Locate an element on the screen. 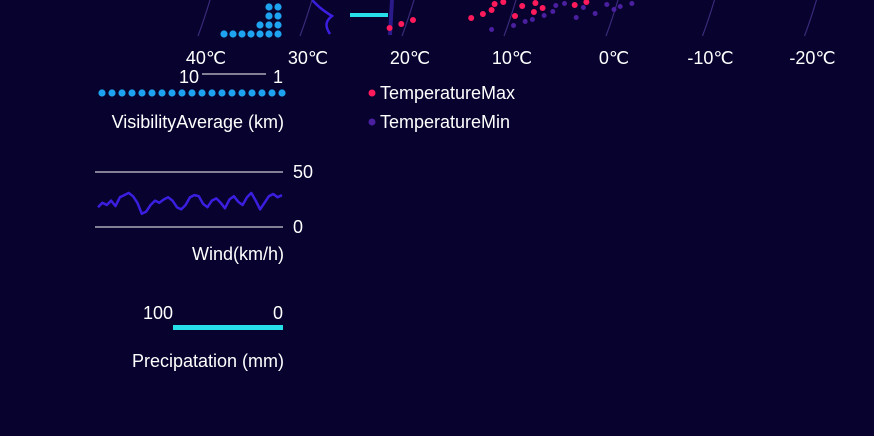 This screenshot has width=874, height=436. precip-scale-right: 0 is located at coordinates (278, 313).